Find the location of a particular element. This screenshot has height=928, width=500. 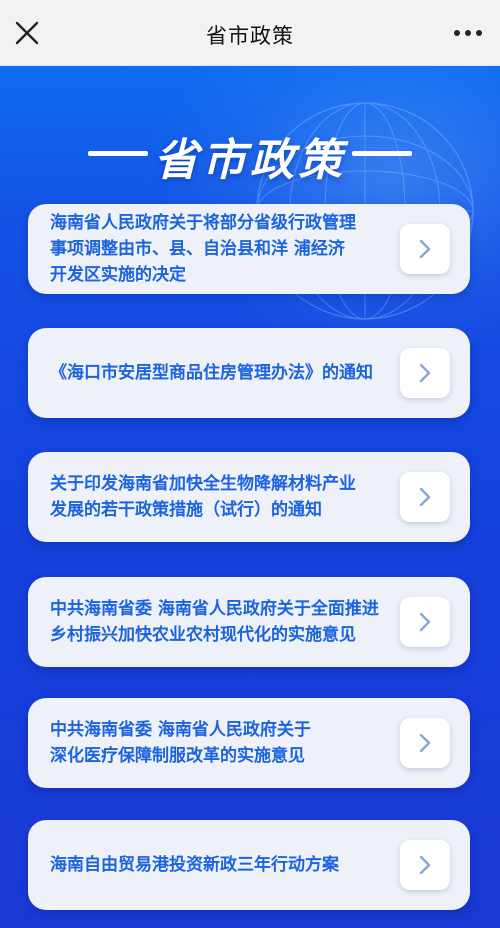

page-title: 省市政策 is located at coordinates (250, 36).